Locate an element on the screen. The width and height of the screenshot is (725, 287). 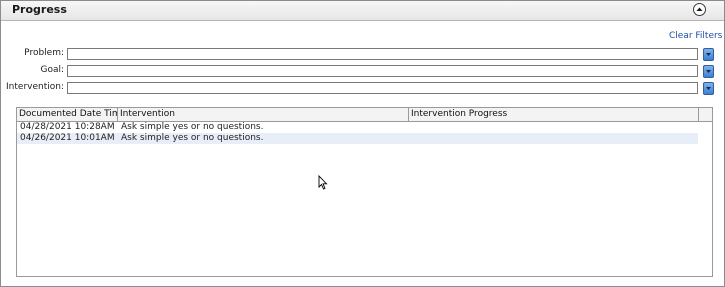
panel-header: Progress is located at coordinates (362, 11).